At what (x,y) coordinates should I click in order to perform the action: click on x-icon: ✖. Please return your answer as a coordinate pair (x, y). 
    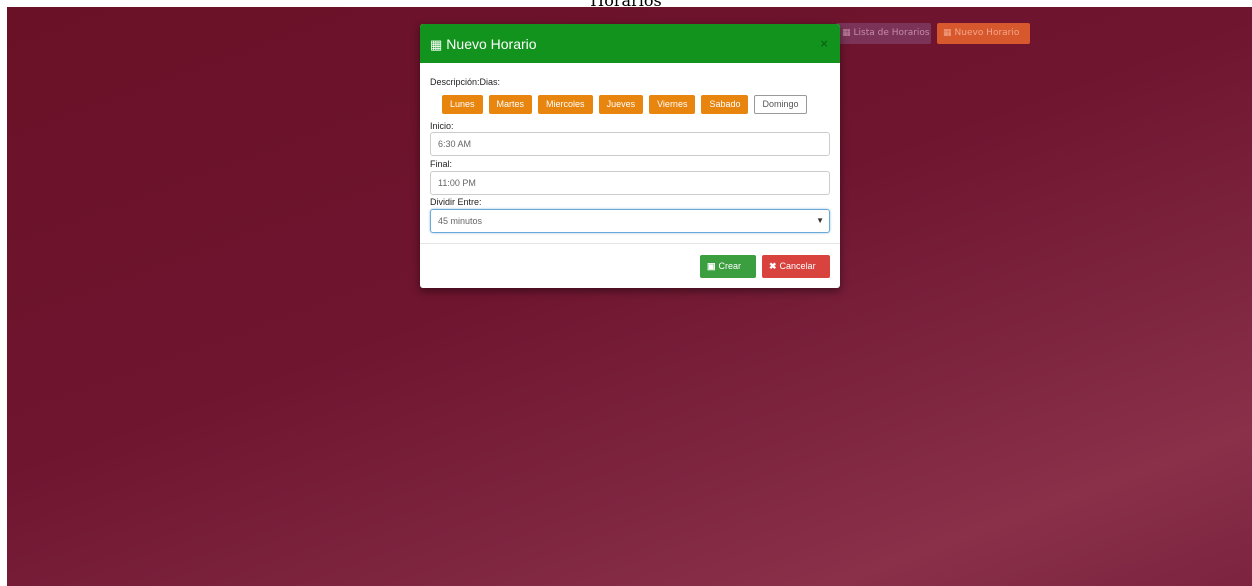
    Looking at the image, I should click on (773, 266).